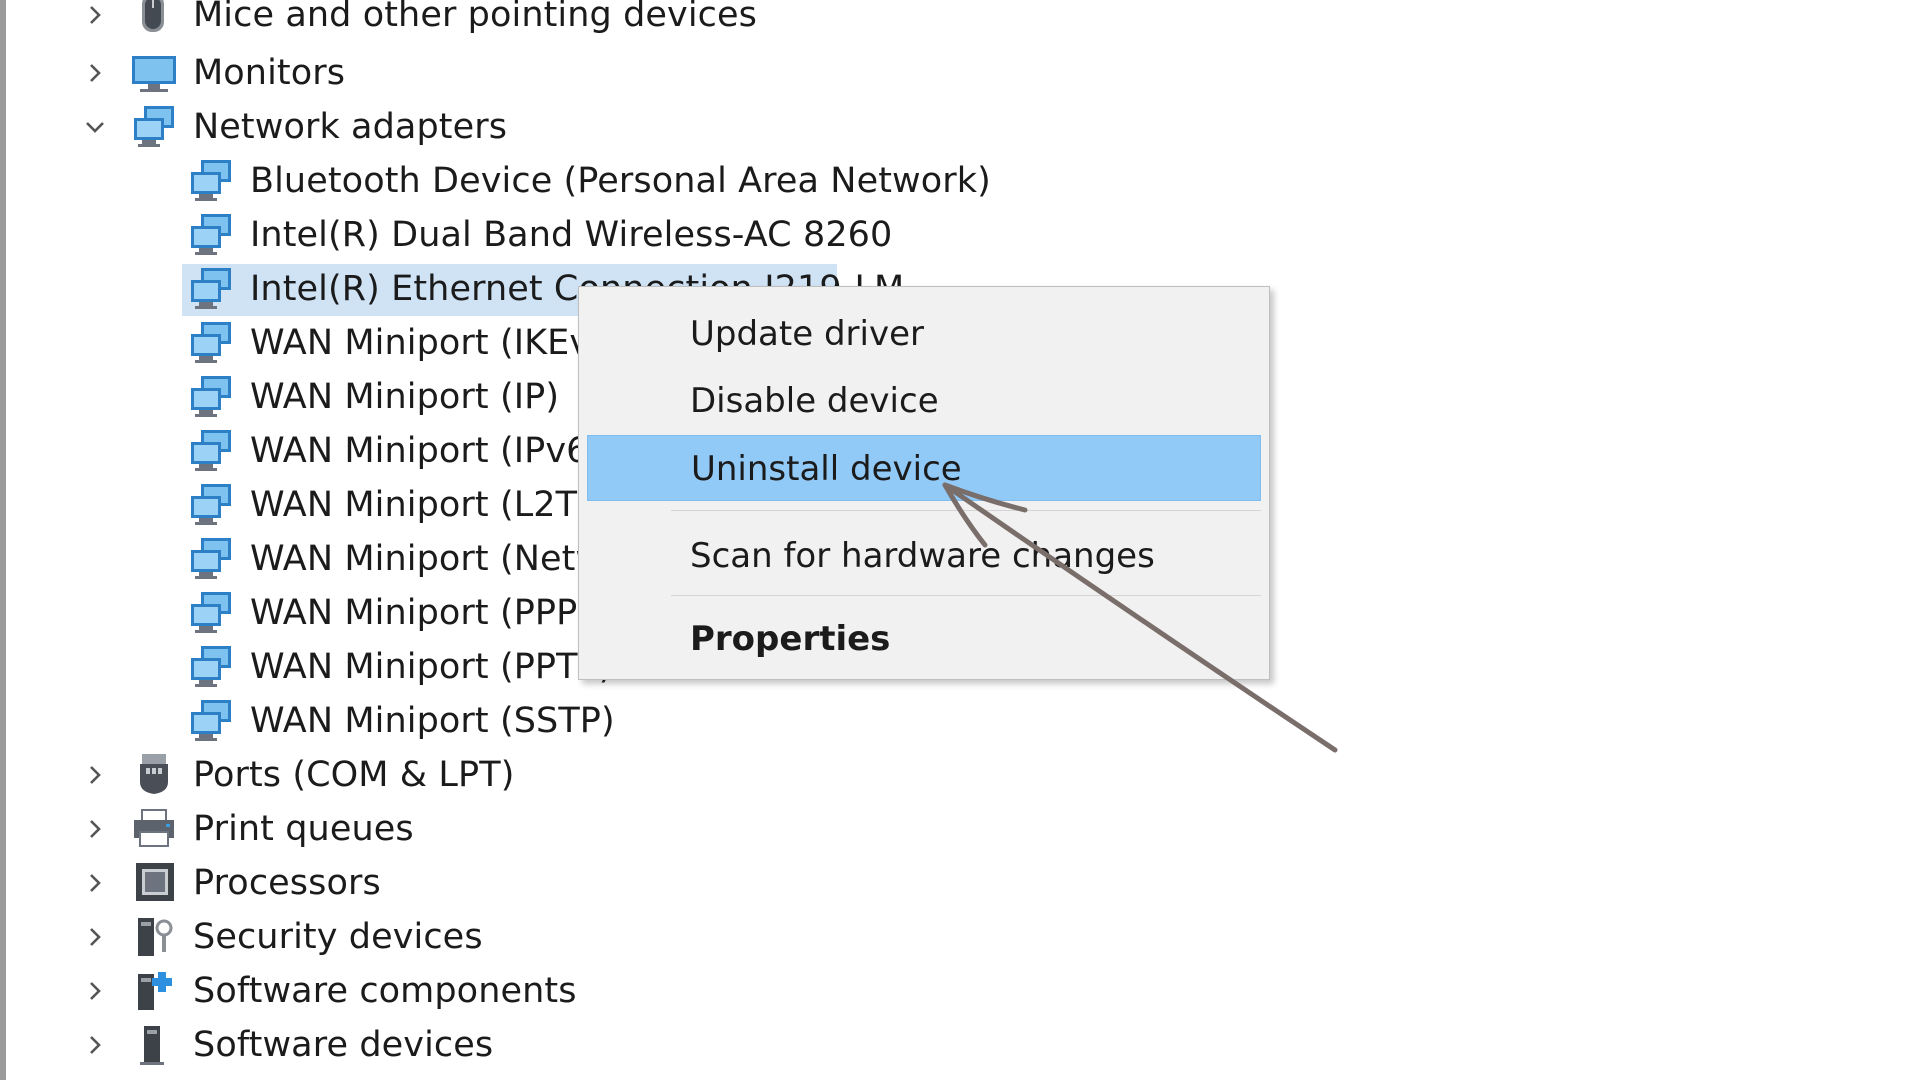  Describe the element at coordinates (650, 883) in the screenshot. I see `tree-category-processors: Processors` at that location.